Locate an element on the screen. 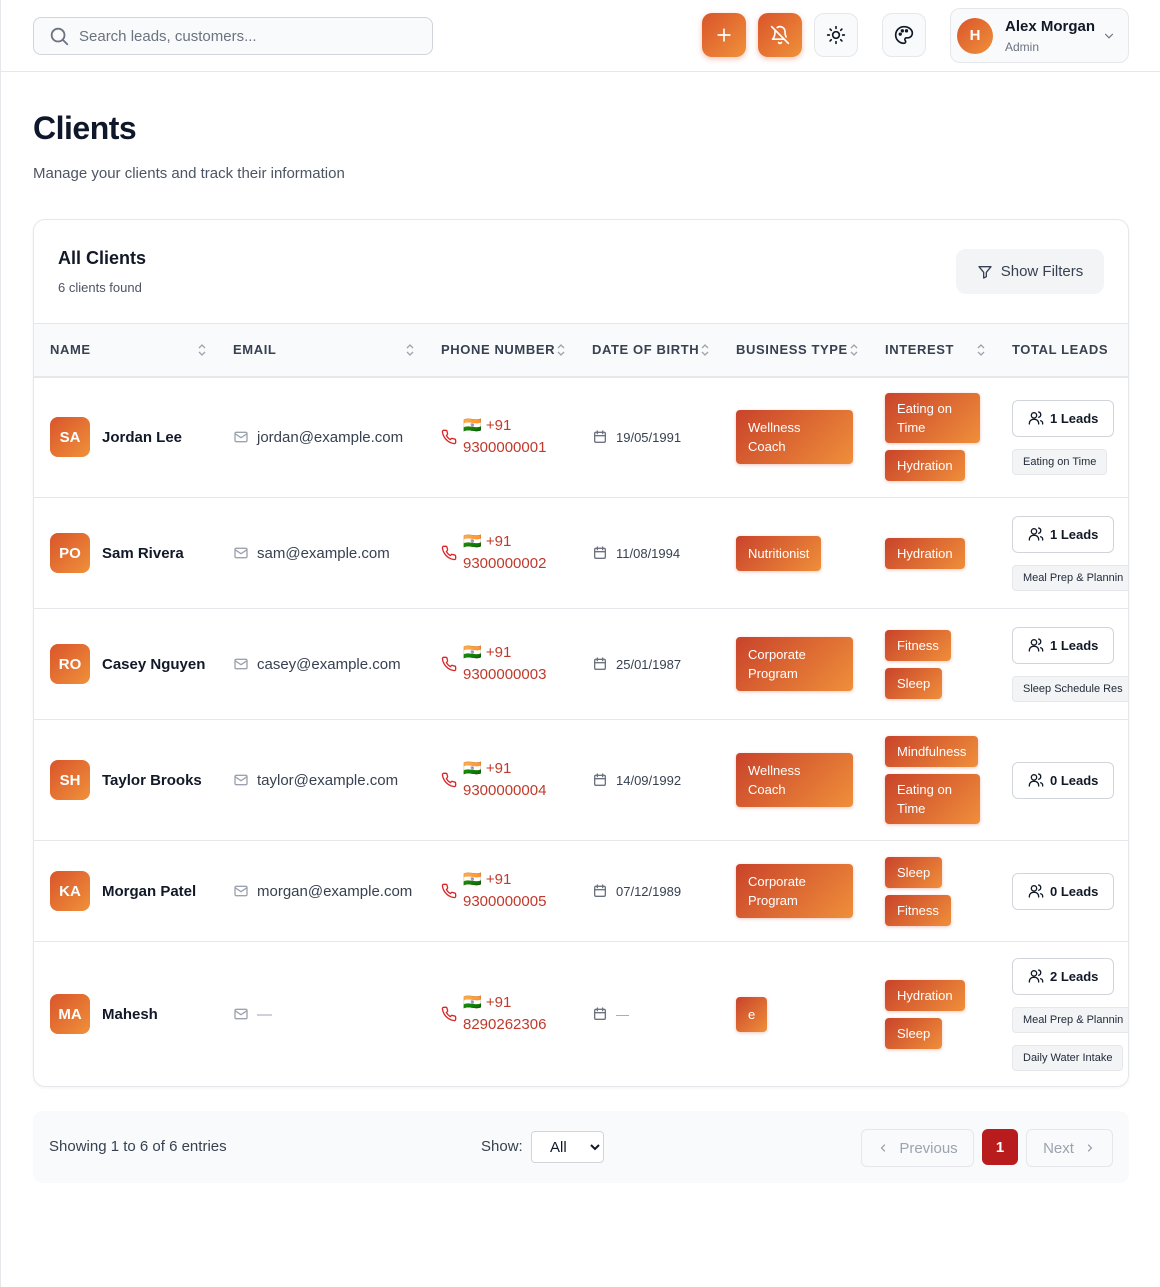 The height and width of the screenshot is (1287, 1160). page-number-button: 1 is located at coordinates (1000, 1147).